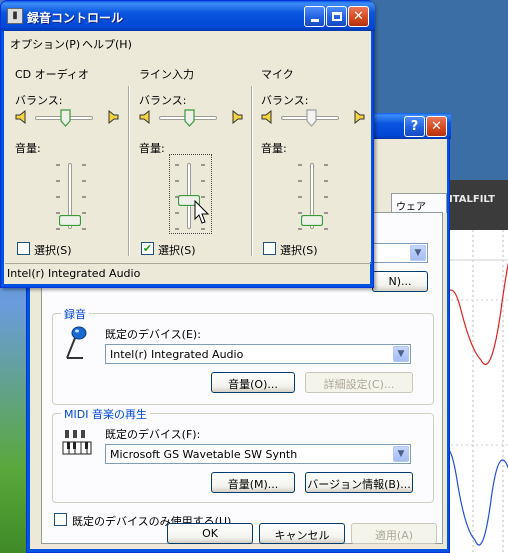  What do you see at coordinates (474, 391) in the screenshot?
I see `waveform-plot` at bounding box center [474, 391].